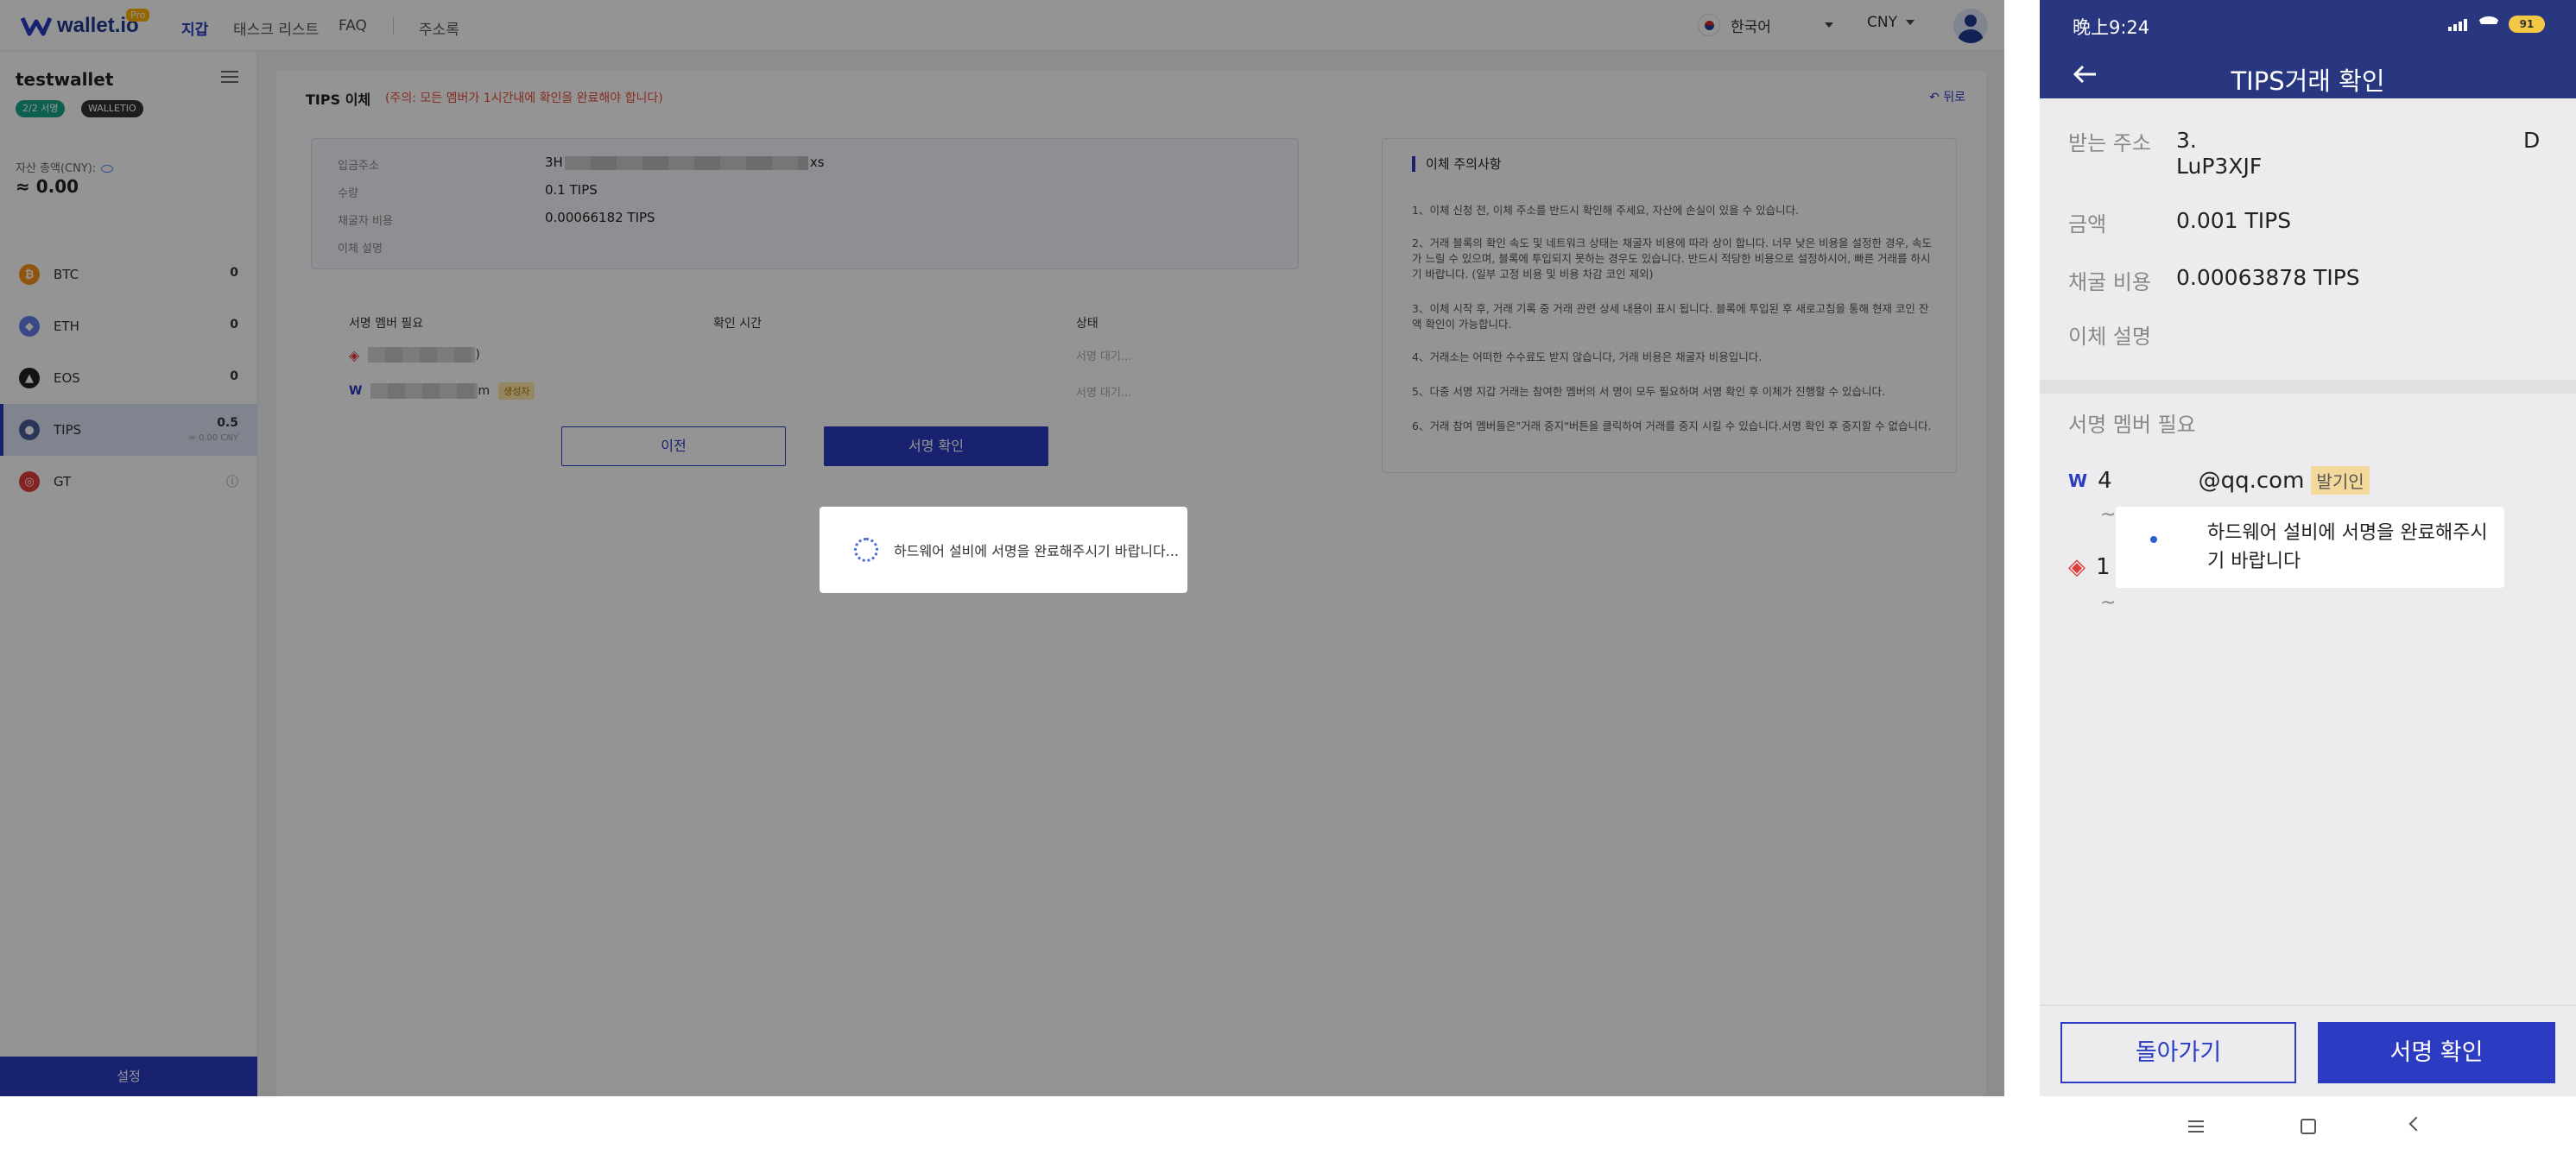  I want to click on signal-icon, so click(2458, 24).